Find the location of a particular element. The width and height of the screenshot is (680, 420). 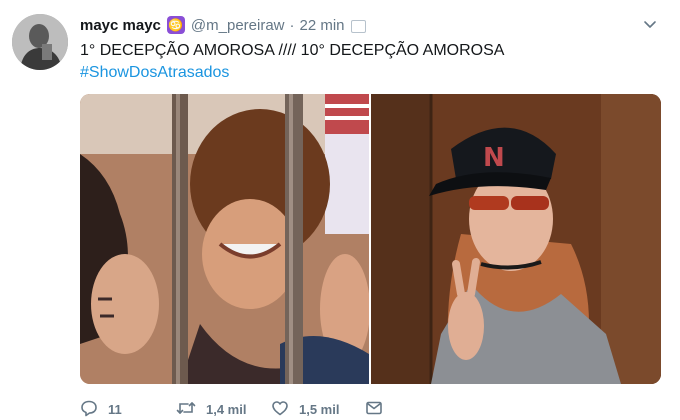

reply-count: 11 is located at coordinates (115, 409).